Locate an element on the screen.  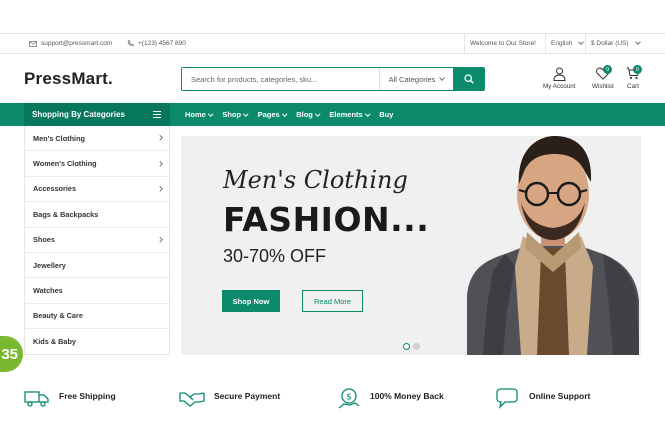
sidebar-item-accessories: Accessories is located at coordinates (97, 190).